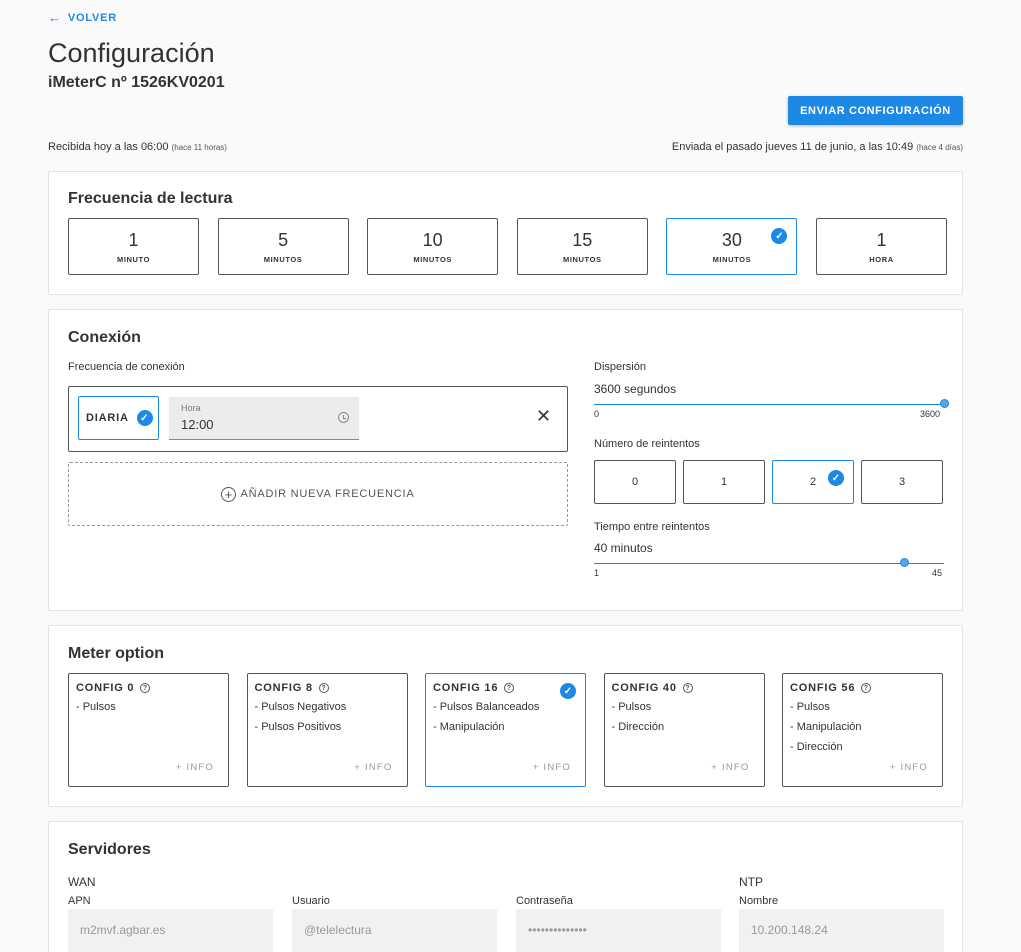 The image size is (1021, 952). What do you see at coordinates (432, 239) in the screenshot?
I see `frequency-option-value: 10` at bounding box center [432, 239].